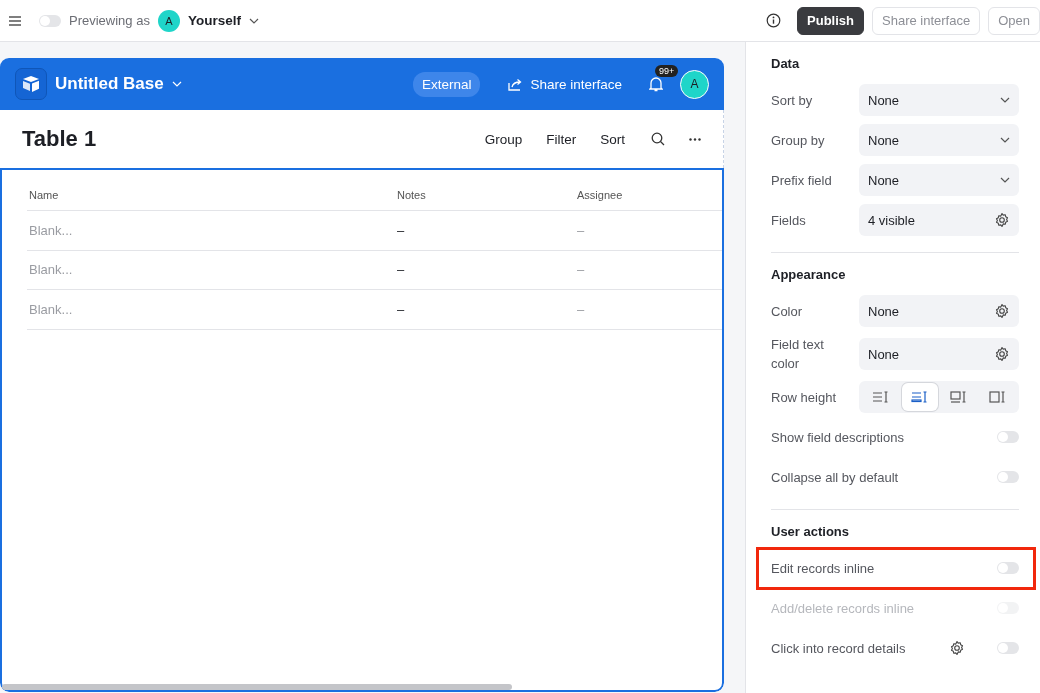  What do you see at coordinates (695, 139) in the screenshot?
I see `more-icon` at bounding box center [695, 139].